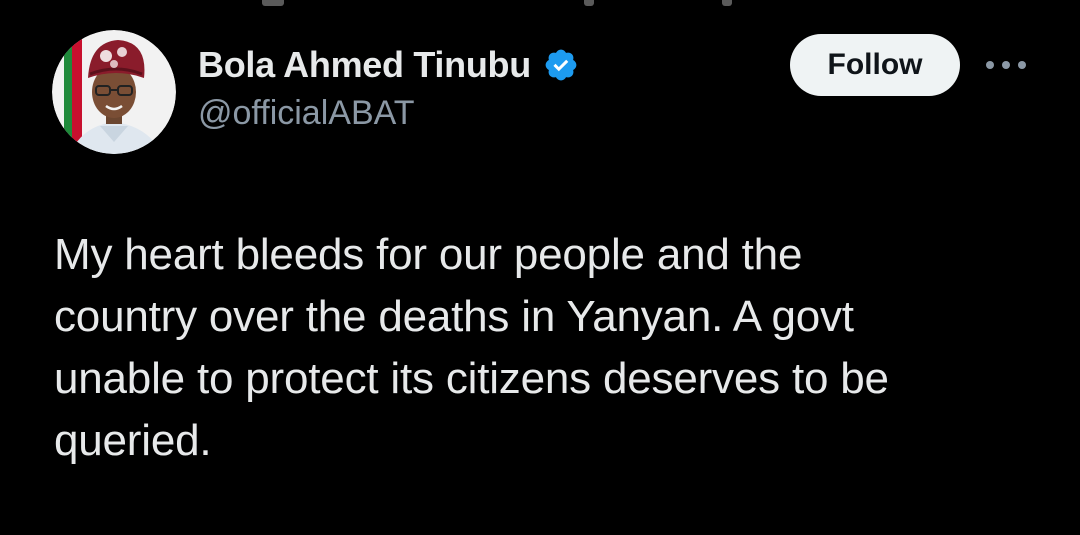 This screenshot has height=535, width=1080. Describe the element at coordinates (561, 65) in the screenshot. I see `verified-badge-icon` at that location.